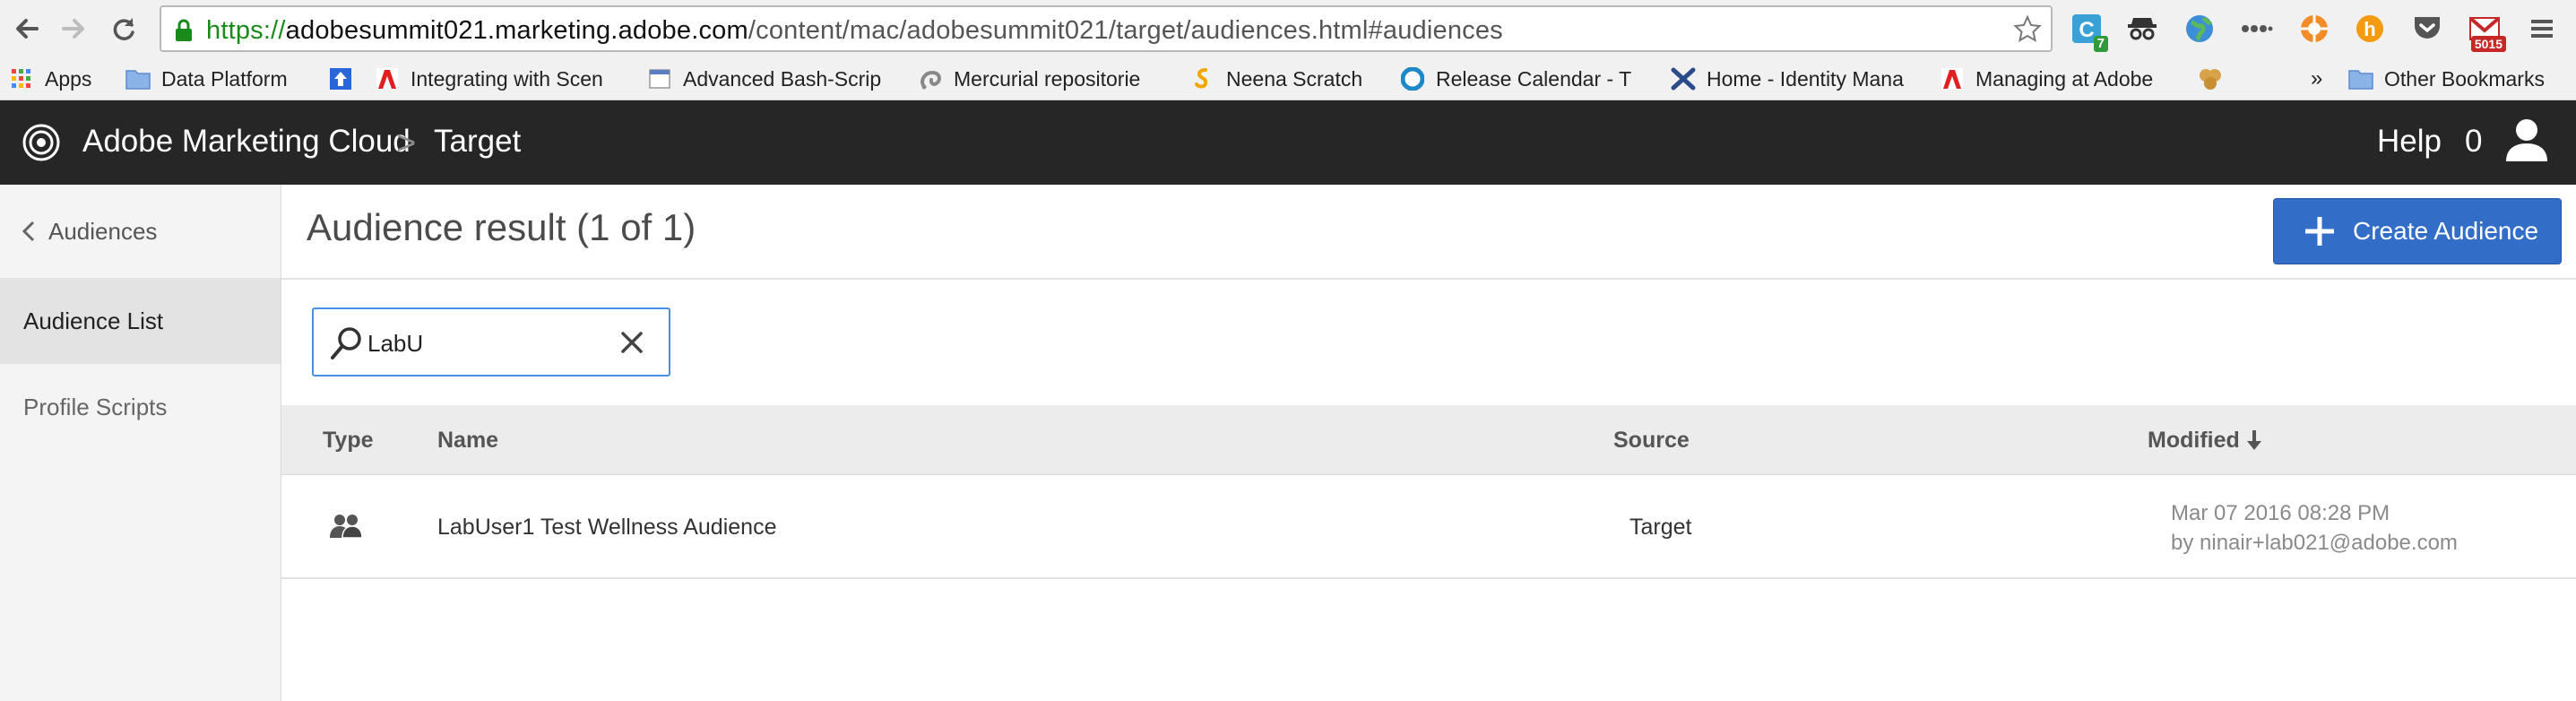  I want to click on clear-search-icon, so click(632, 343).